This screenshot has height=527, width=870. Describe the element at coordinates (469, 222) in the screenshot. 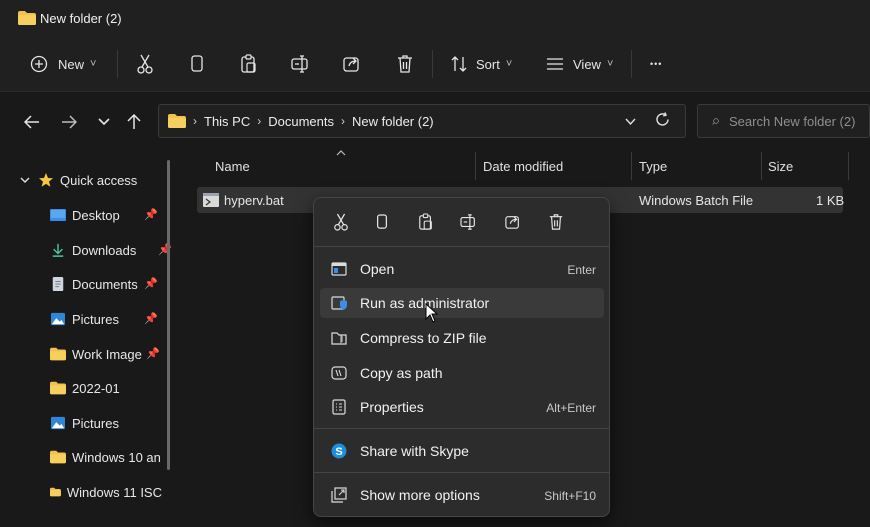

I see `context-rename-button` at that location.